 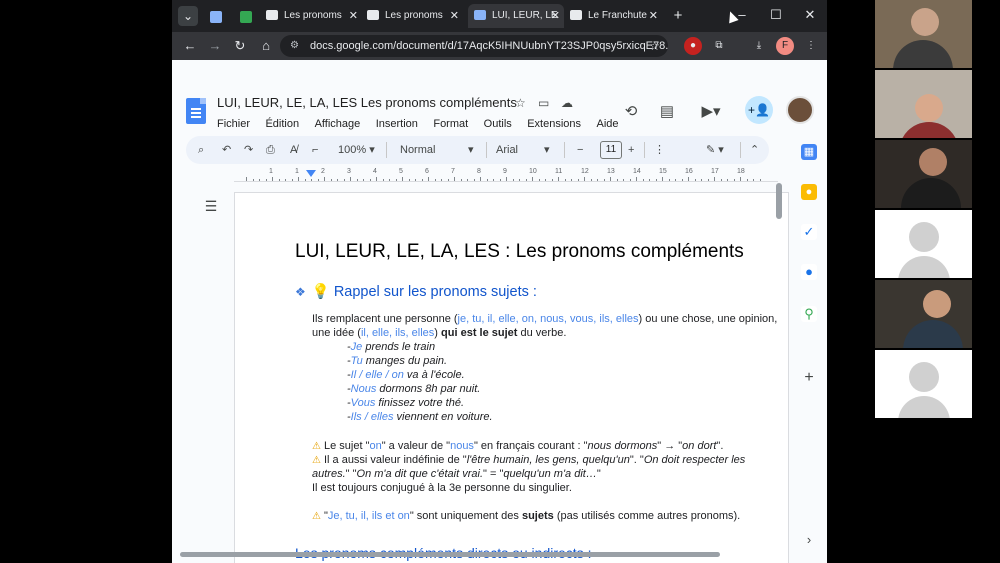 What do you see at coordinates (397, 124) in the screenshot?
I see `menu-insertion: Insertion` at bounding box center [397, 124].